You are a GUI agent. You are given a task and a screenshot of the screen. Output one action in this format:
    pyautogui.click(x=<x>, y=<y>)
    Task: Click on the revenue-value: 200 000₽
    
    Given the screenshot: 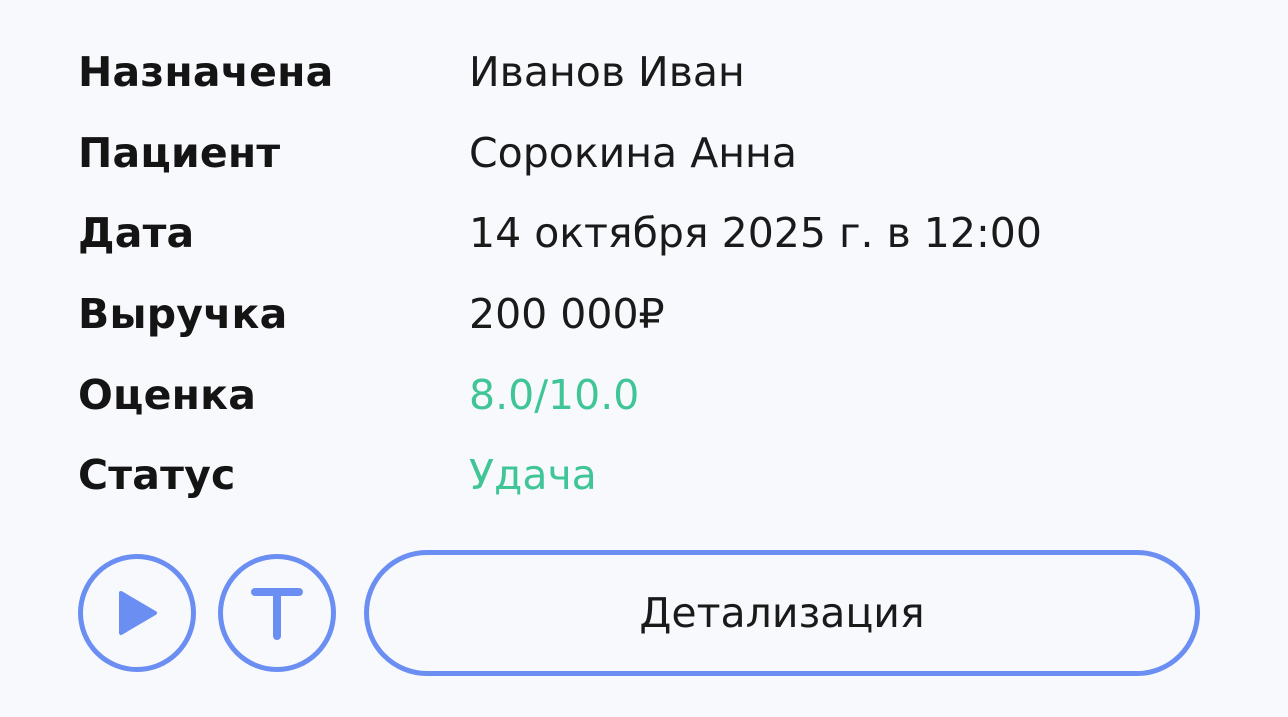 What is the action you would take?
    pyautogui.click(x=567, y=314)
    